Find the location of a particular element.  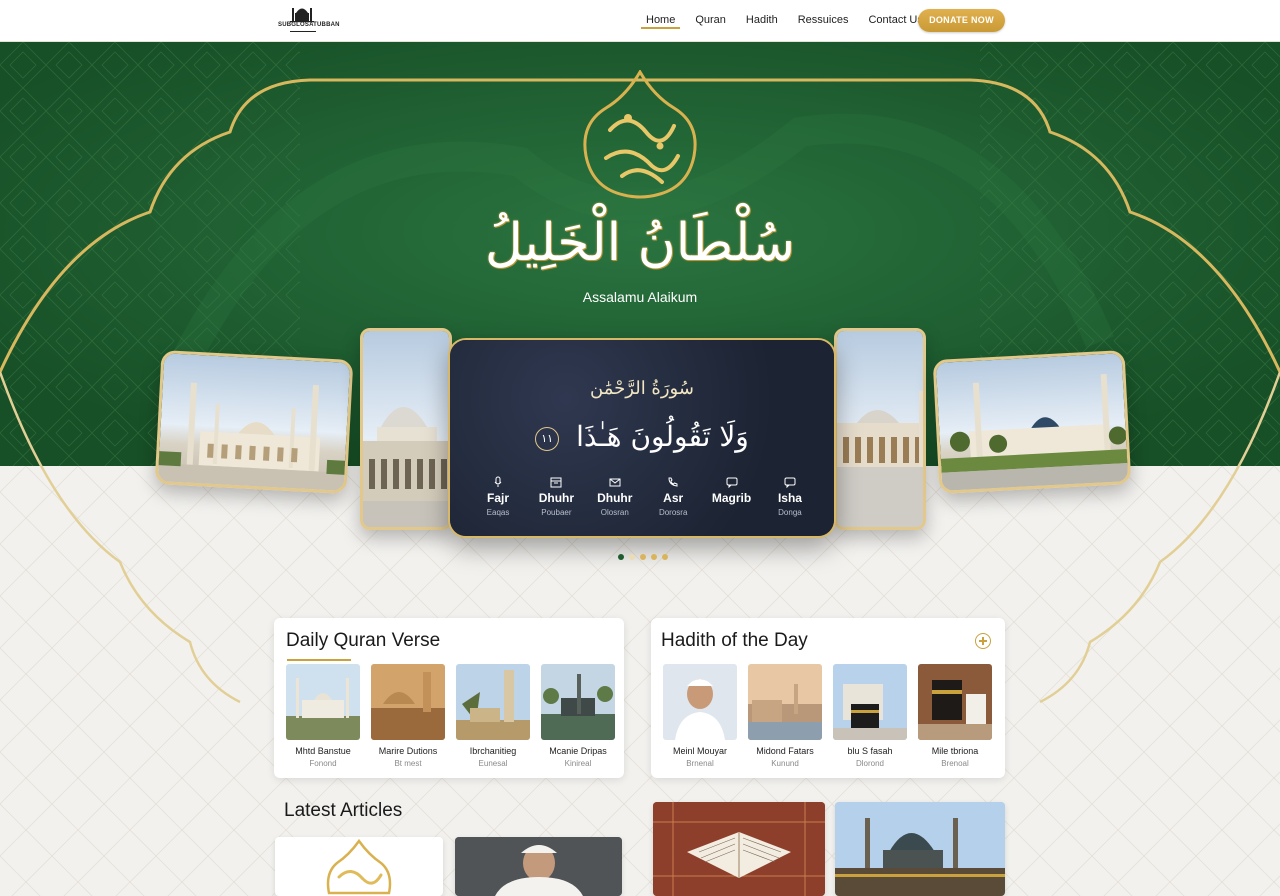

prayer-name: Magrib is located at coordinates (731, 498).